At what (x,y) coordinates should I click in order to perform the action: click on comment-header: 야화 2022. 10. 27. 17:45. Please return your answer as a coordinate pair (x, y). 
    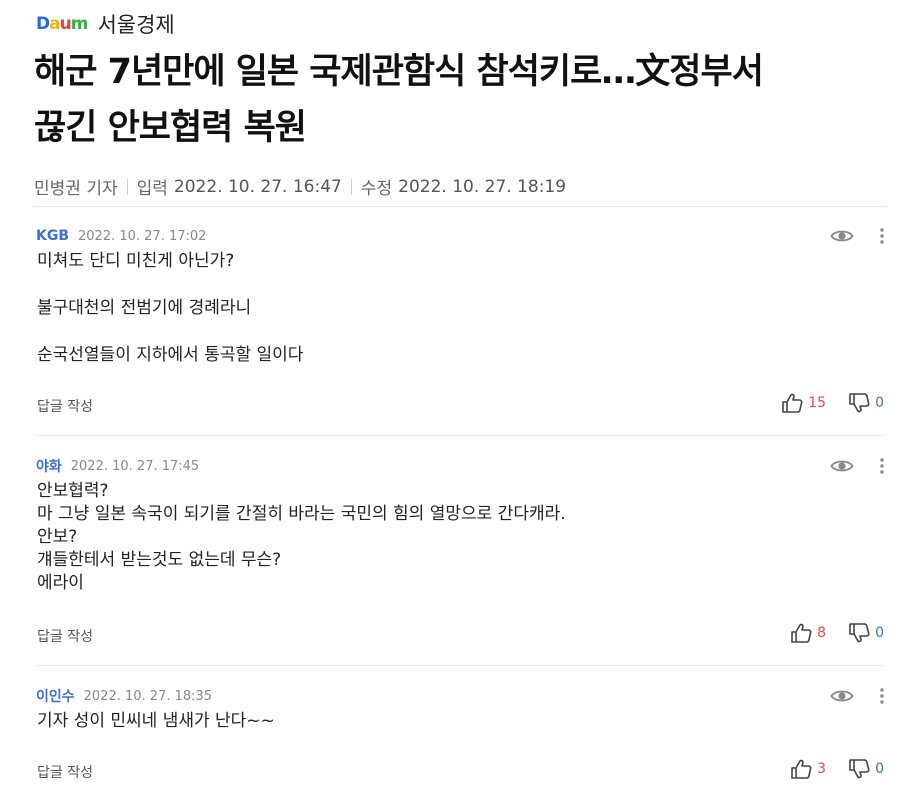
    Looking at the image, I should click on (117, 466).